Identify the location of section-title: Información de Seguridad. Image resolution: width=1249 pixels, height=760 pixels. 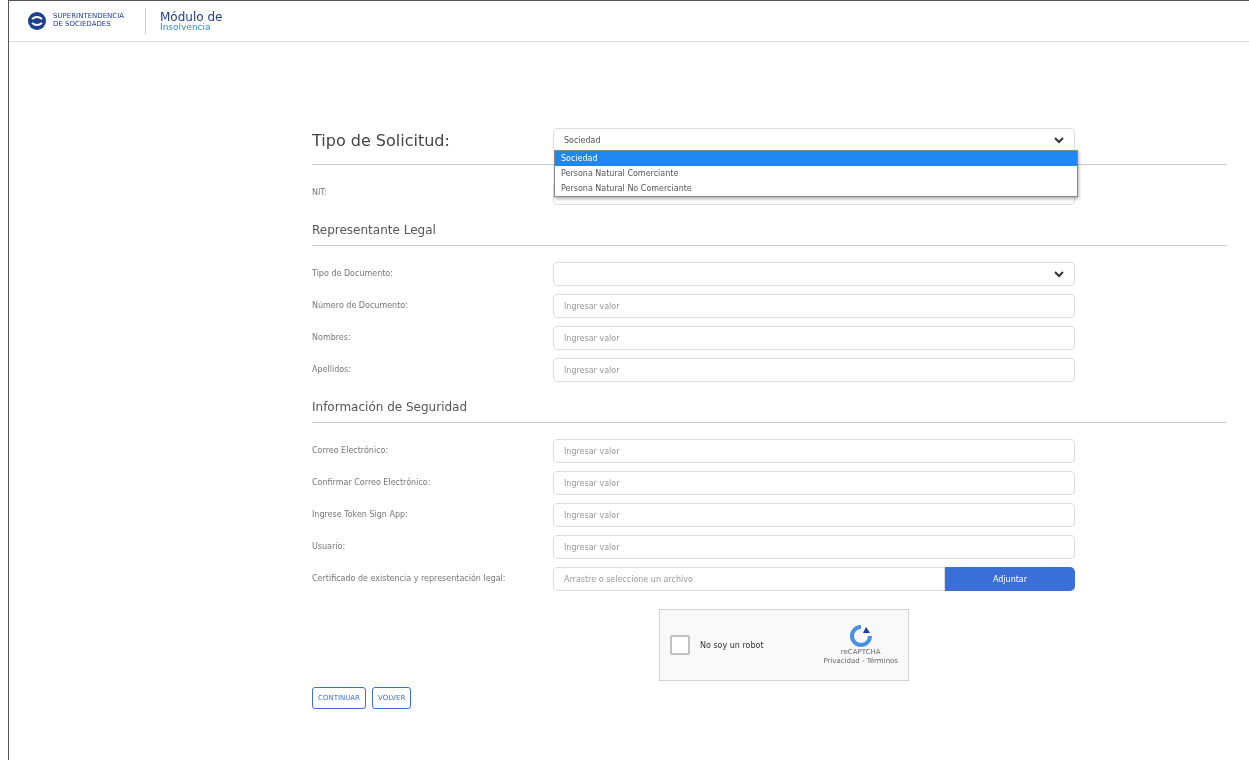
(390, 407).